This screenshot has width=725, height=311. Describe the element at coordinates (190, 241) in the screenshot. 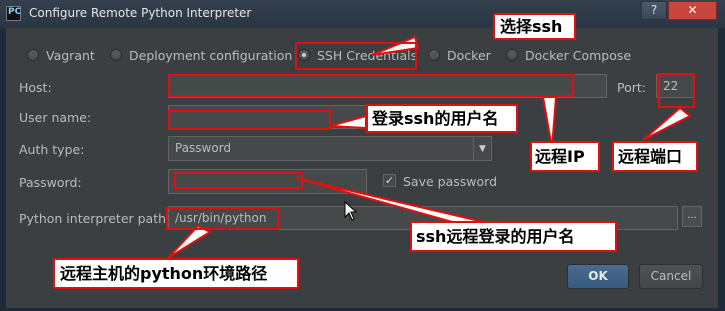

I see `callout-pointer-python-path` at that location.